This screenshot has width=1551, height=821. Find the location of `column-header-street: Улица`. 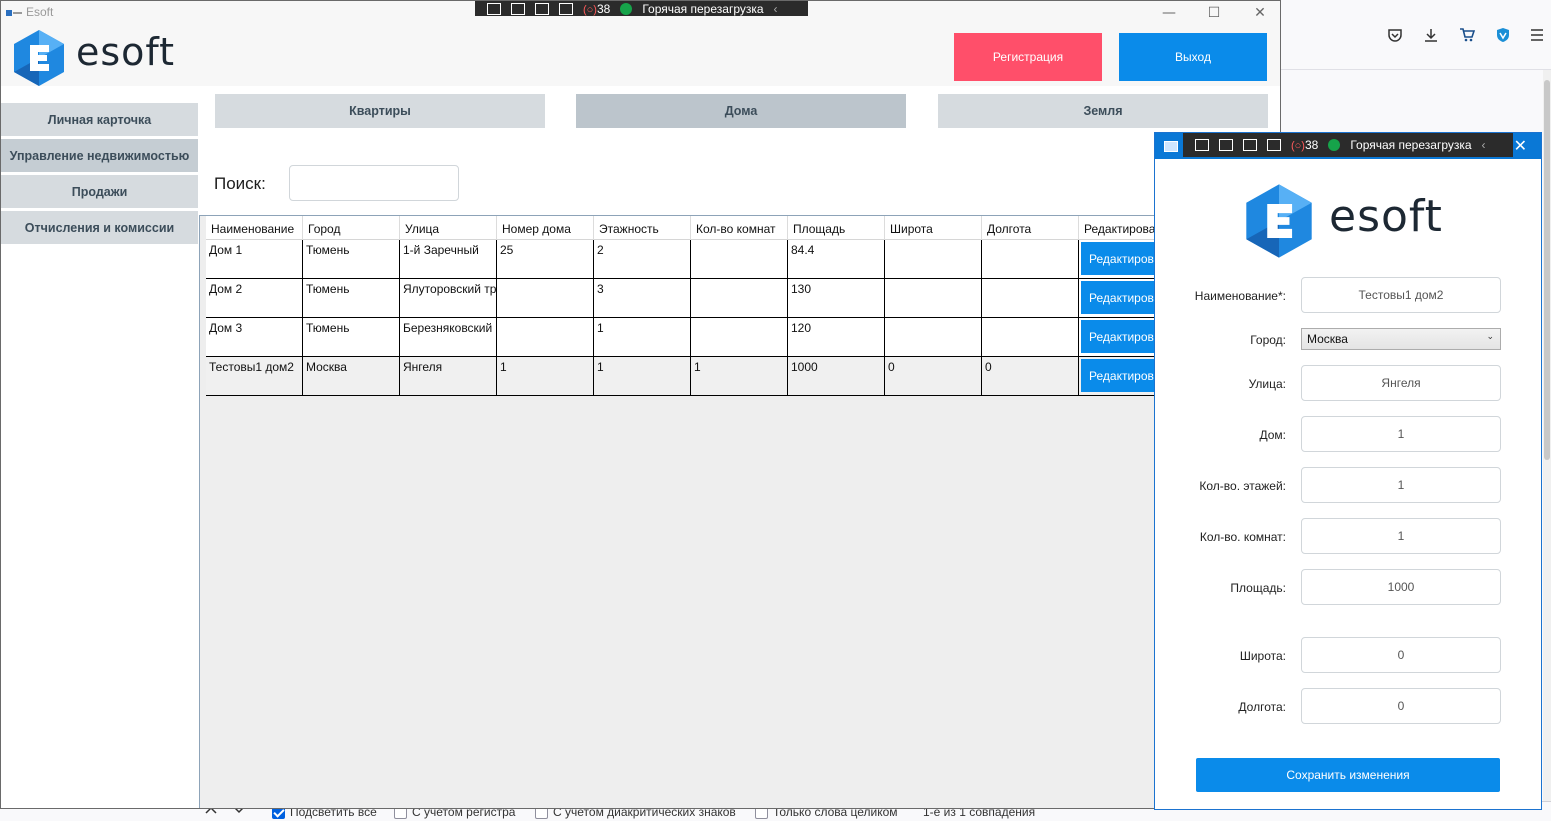

column-header-street: Улица is located at coordinates (448, 228).